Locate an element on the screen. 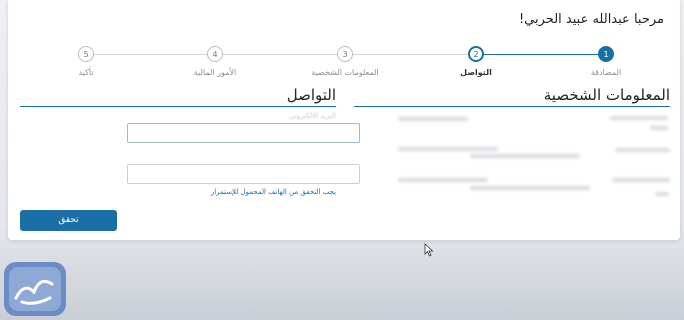  step-2-label: التواصل is located at coordinates (476, 72).